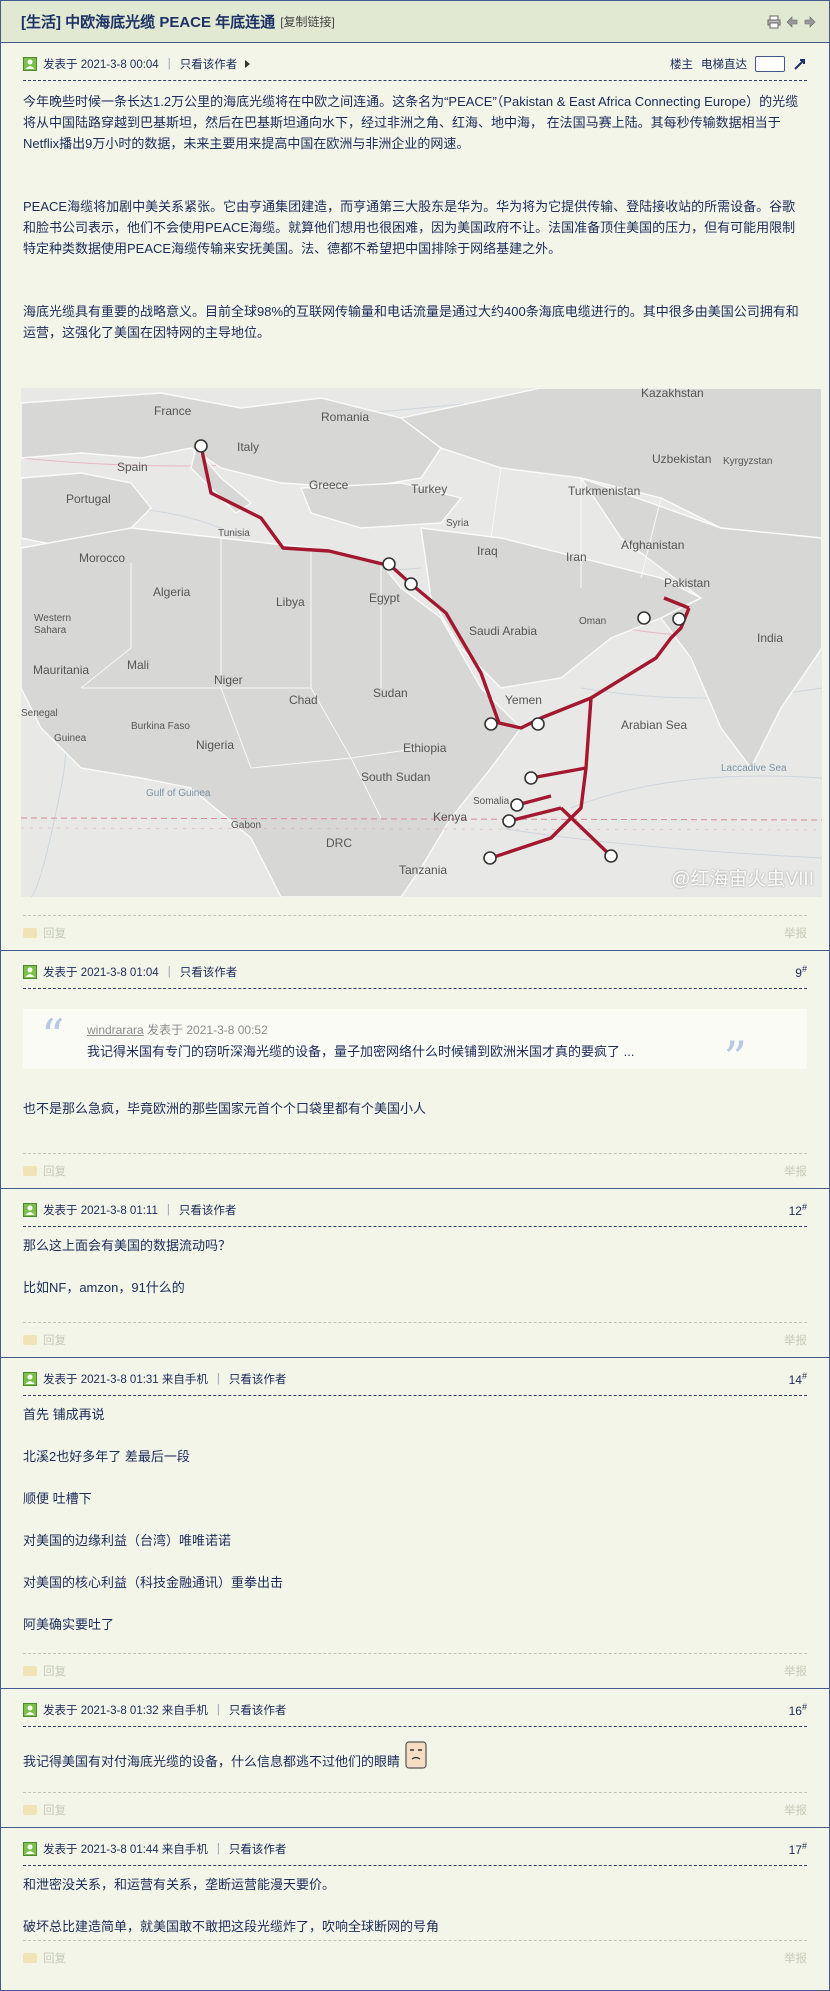 The image size is (830, 1991). What do you see at coordinates (415, 970) in the screenshot?
I see `post-header: 发表于 2021-3-8 01:04 | 只看该作者 9#` at bounding box center [415, 970].